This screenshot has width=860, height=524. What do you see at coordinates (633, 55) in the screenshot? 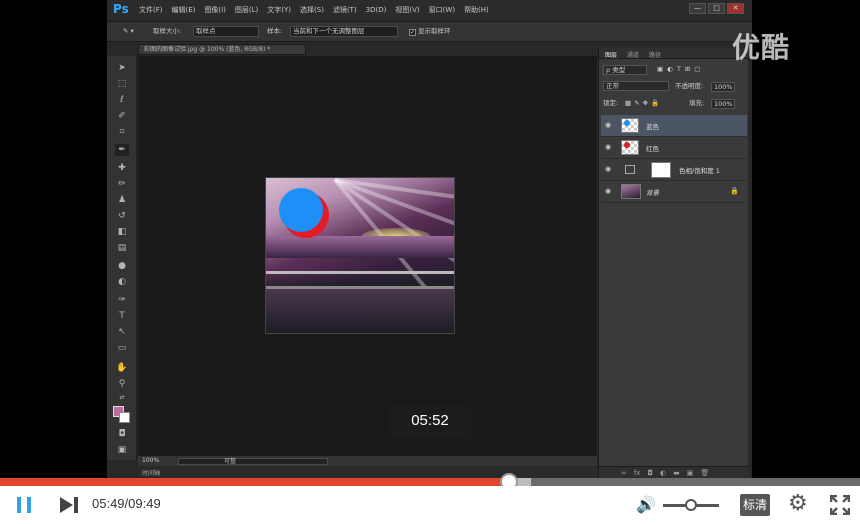
I see `tab-channels: 通道` at bounding box center [633, 55].